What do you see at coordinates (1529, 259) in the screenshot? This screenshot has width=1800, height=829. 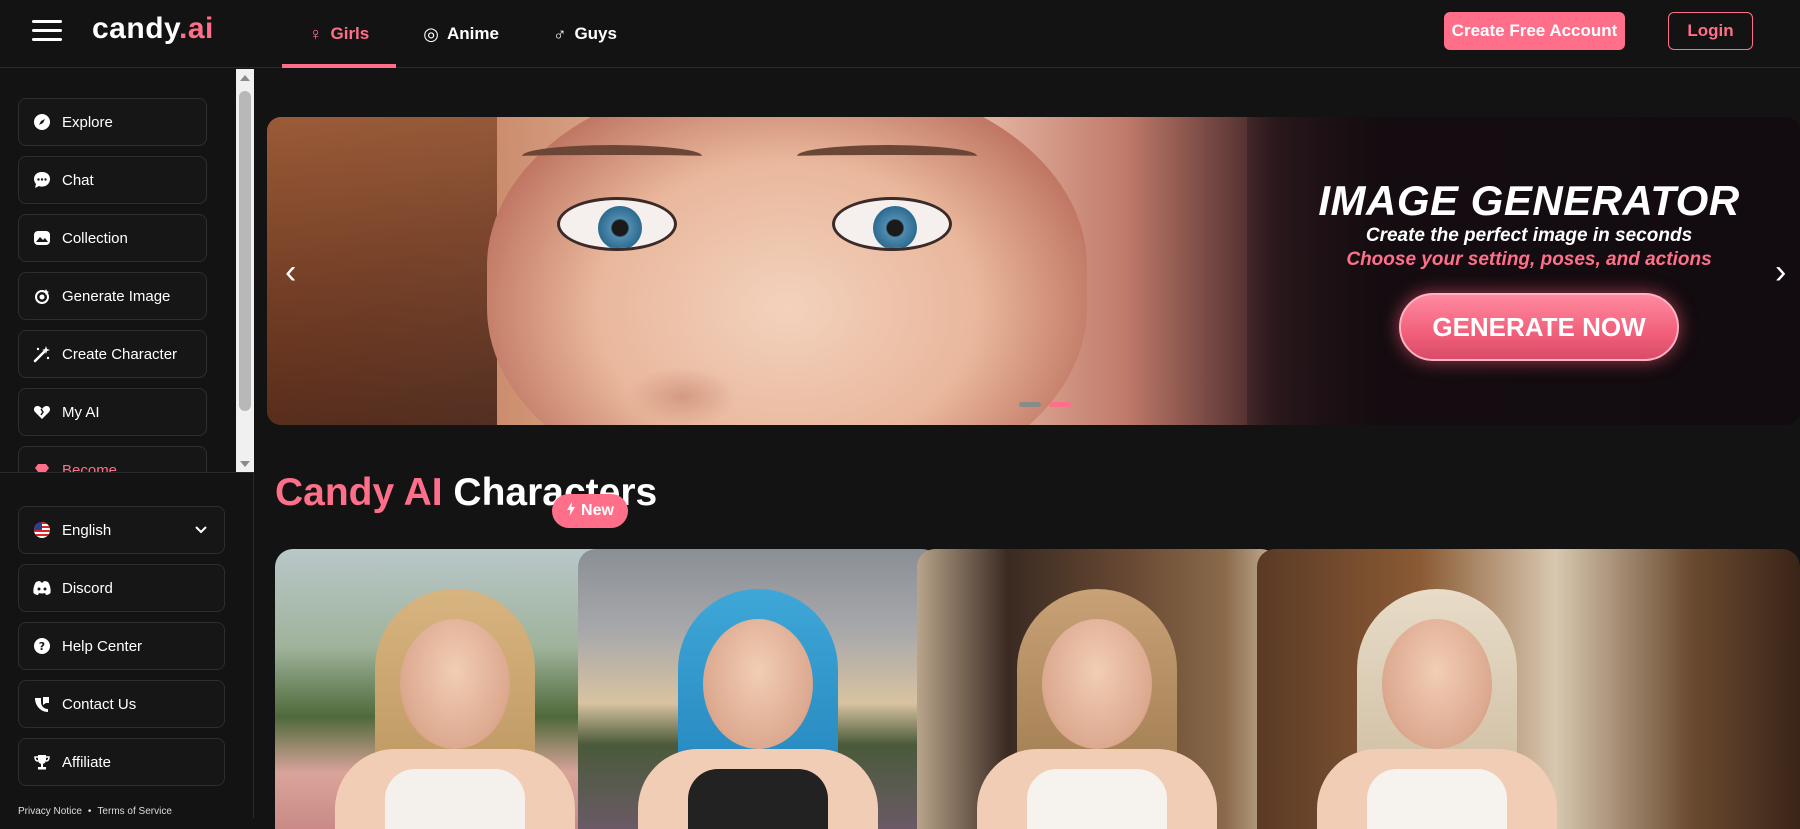 I see `banner-subtitle-accent: Choose your setting, poses, and actions` at bounding box center [1529, 259].